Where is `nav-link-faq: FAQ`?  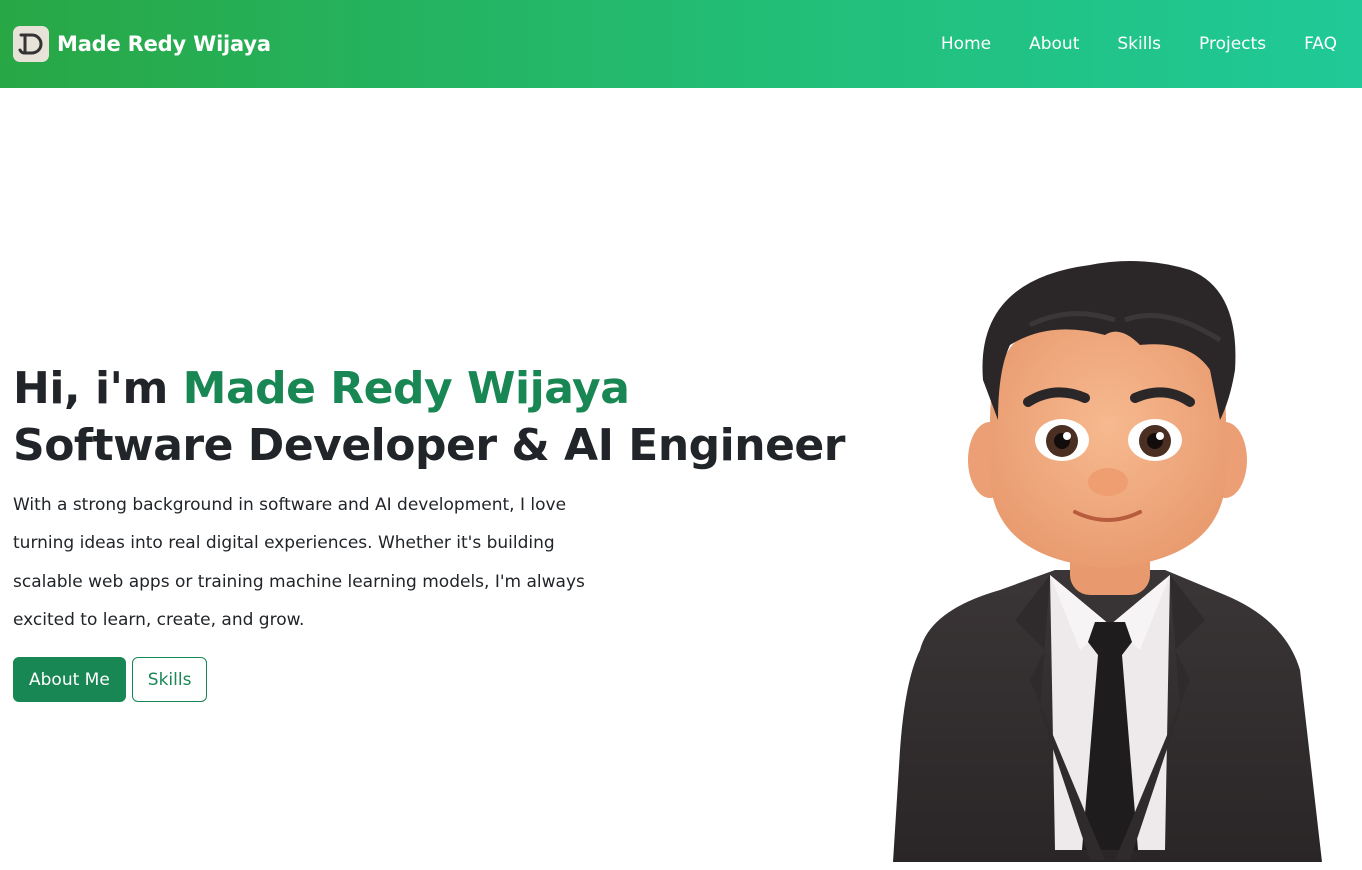 nav-link-faq: FAQ is located at coordinates (1320, 44).